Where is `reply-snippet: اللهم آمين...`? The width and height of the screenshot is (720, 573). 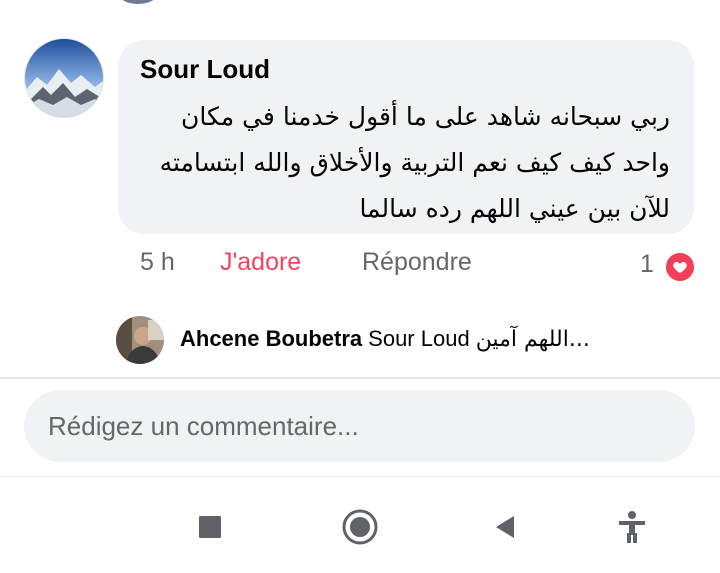 reply-snippet: اللهم آمين... is located at coordinates (532, 339).